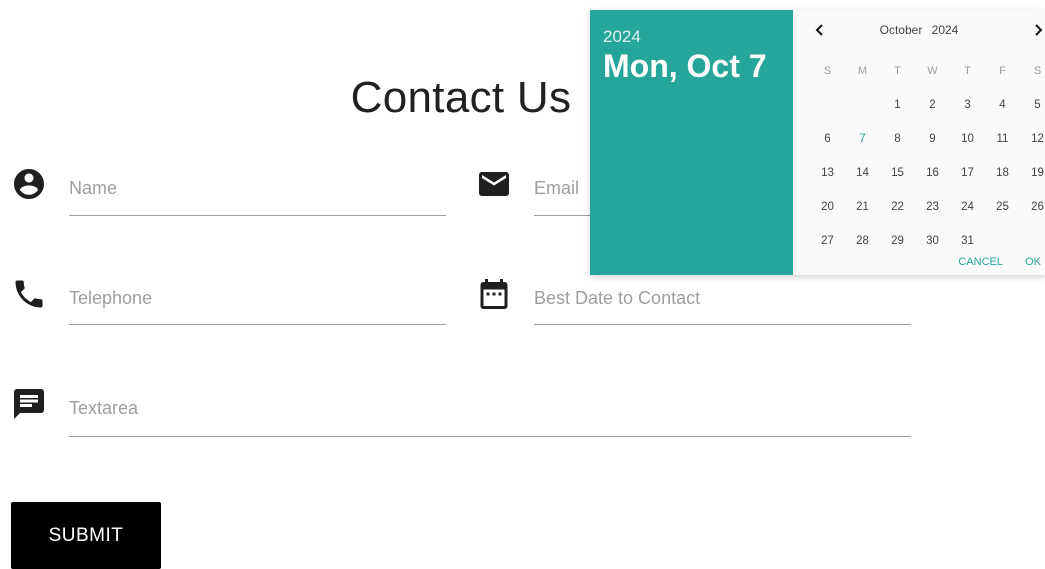 The image size is (1045, 569). Describe the element at coordinates (494, 184) in the screenshot. I see `email-icon` at that location.